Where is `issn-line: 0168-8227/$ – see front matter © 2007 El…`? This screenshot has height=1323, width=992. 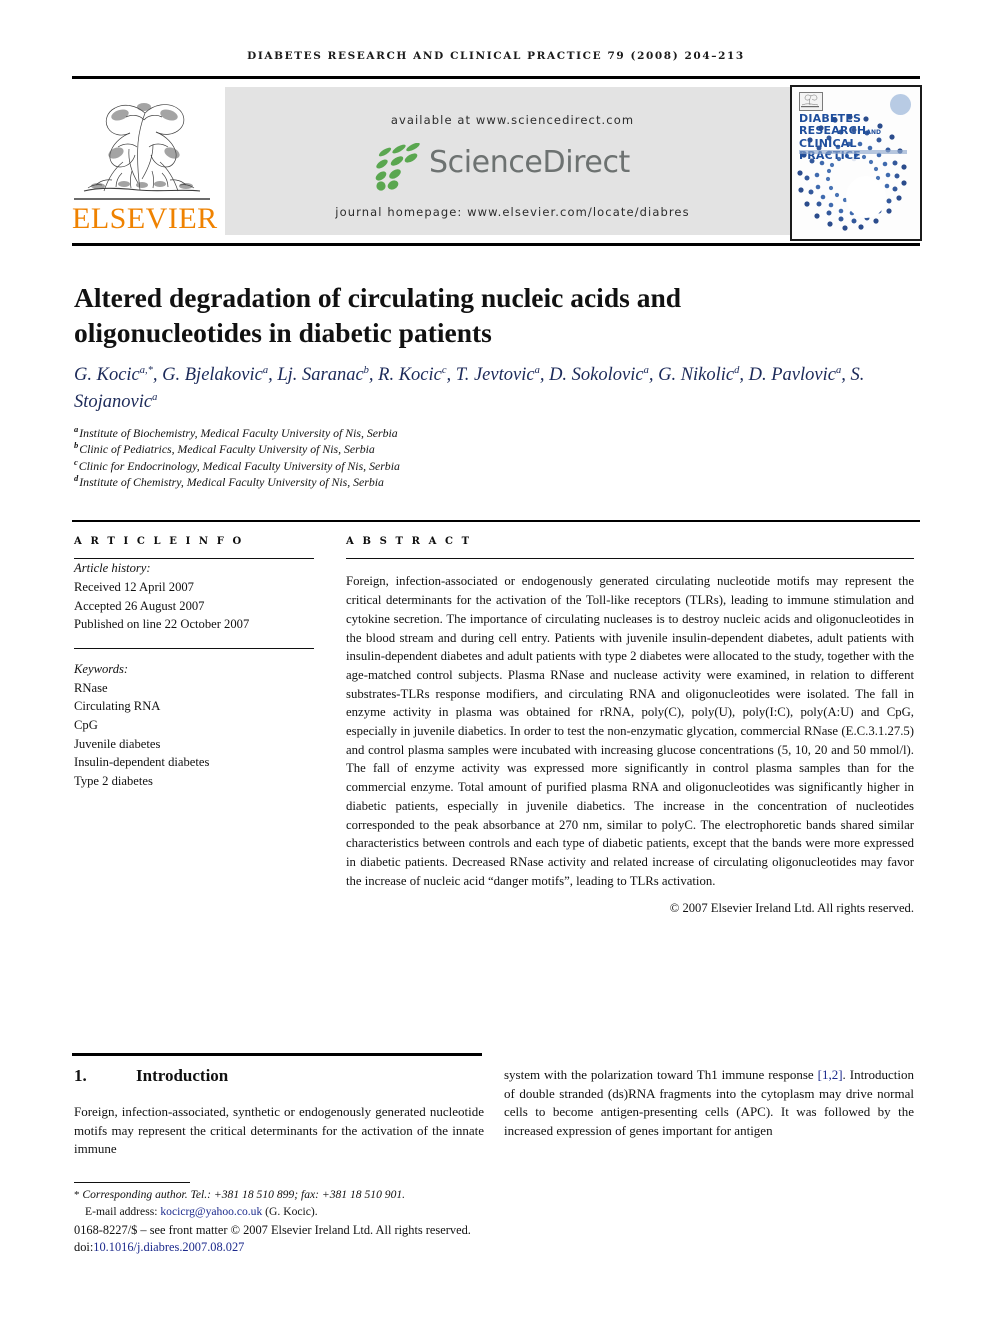
issn-line: 0168-8227/$ – see front matter © 2007 El… is located at coordinates (272, 1230).